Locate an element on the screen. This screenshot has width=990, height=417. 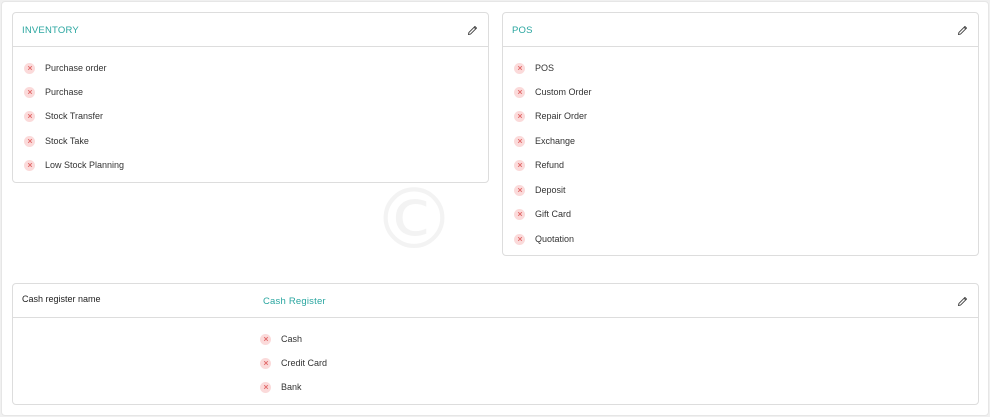
list-item: Custom Order is located at coordinates (553, 92).